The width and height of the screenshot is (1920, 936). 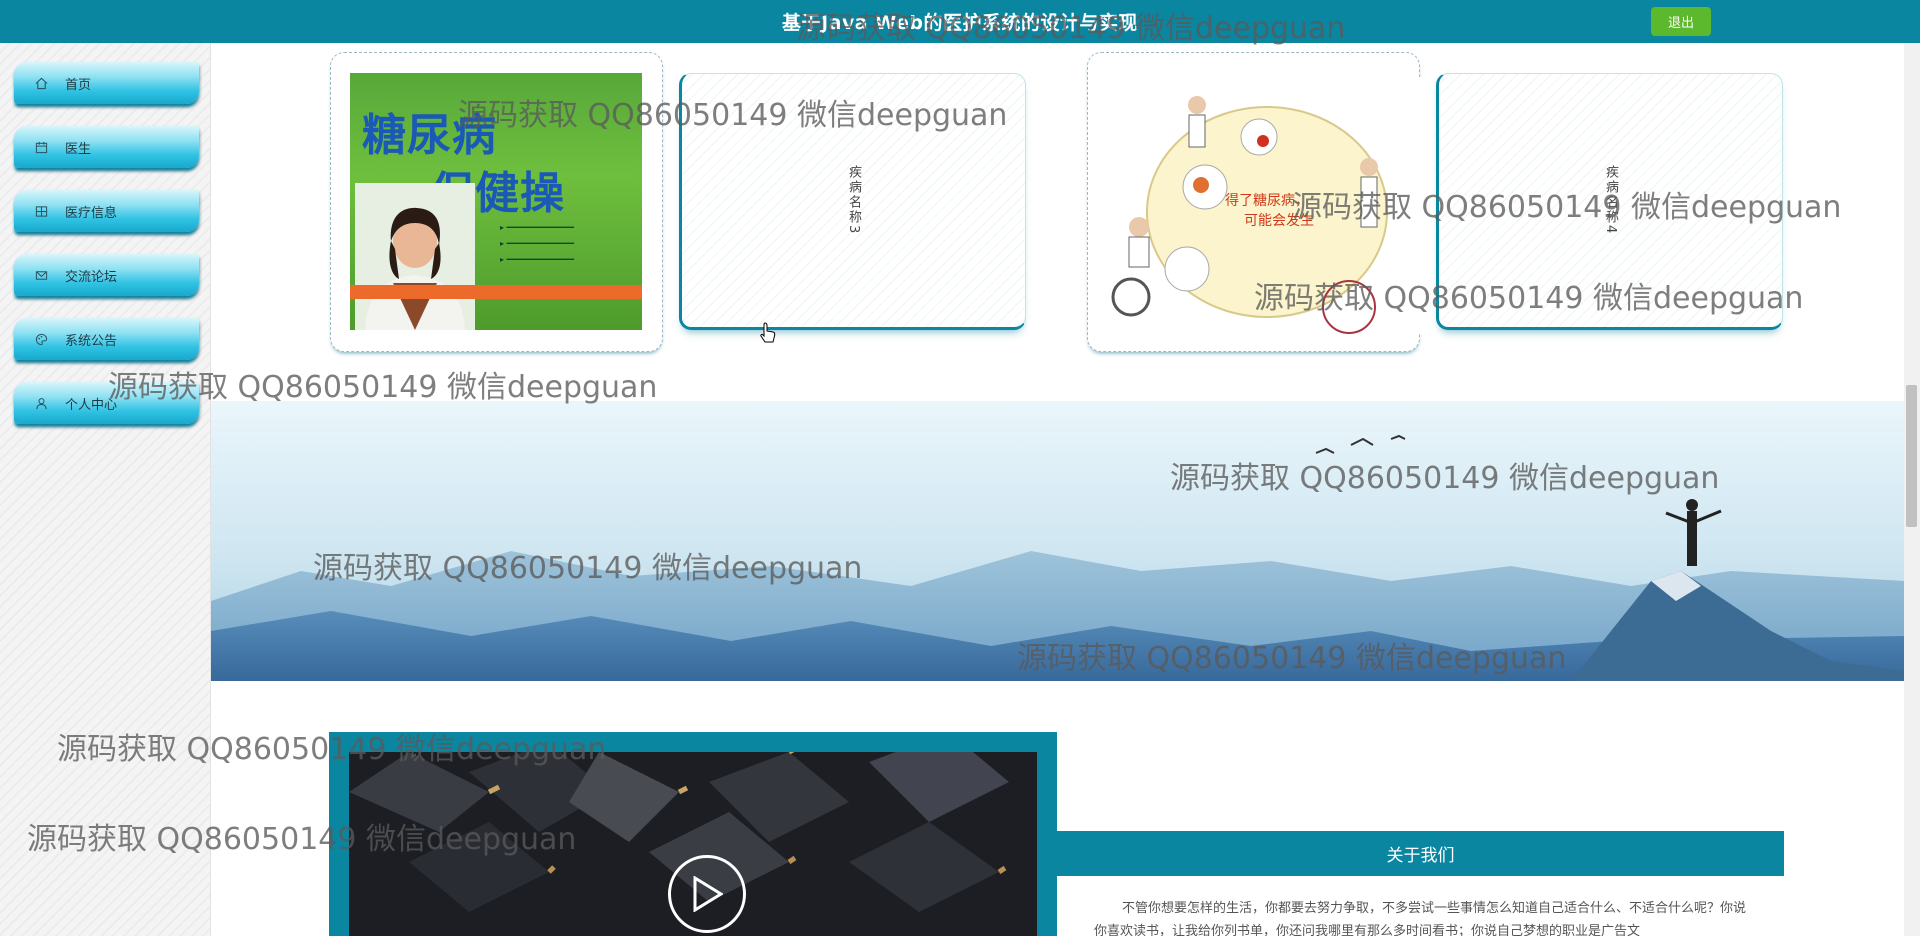 I want to click on sidebar-item-label: 个人中心, so click(x=91, y=405).